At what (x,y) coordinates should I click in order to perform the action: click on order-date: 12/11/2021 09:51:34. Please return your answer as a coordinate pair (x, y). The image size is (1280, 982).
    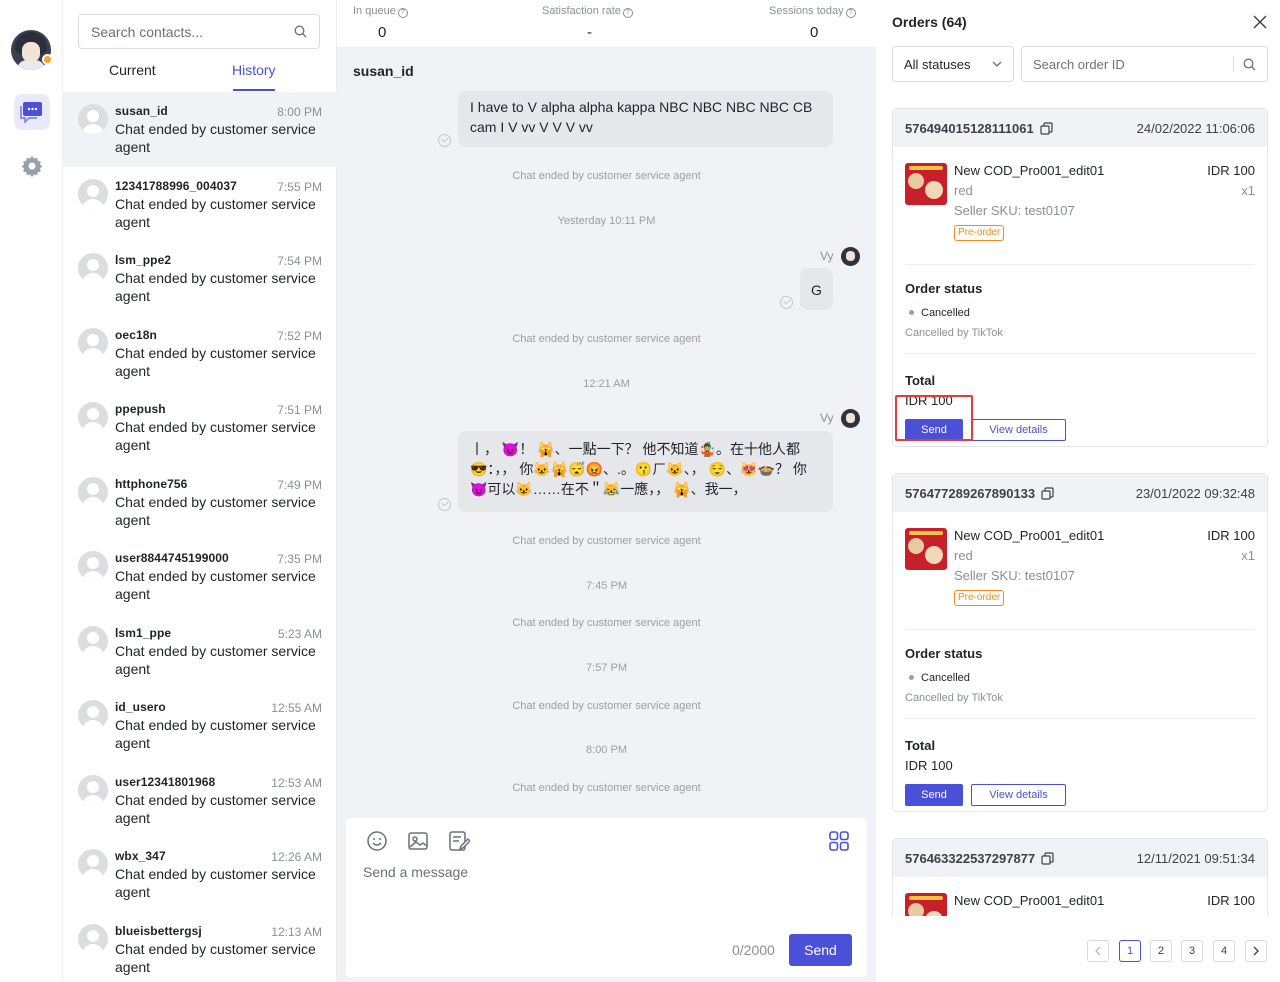
    Looking at the image, I should click on (1195, 858).